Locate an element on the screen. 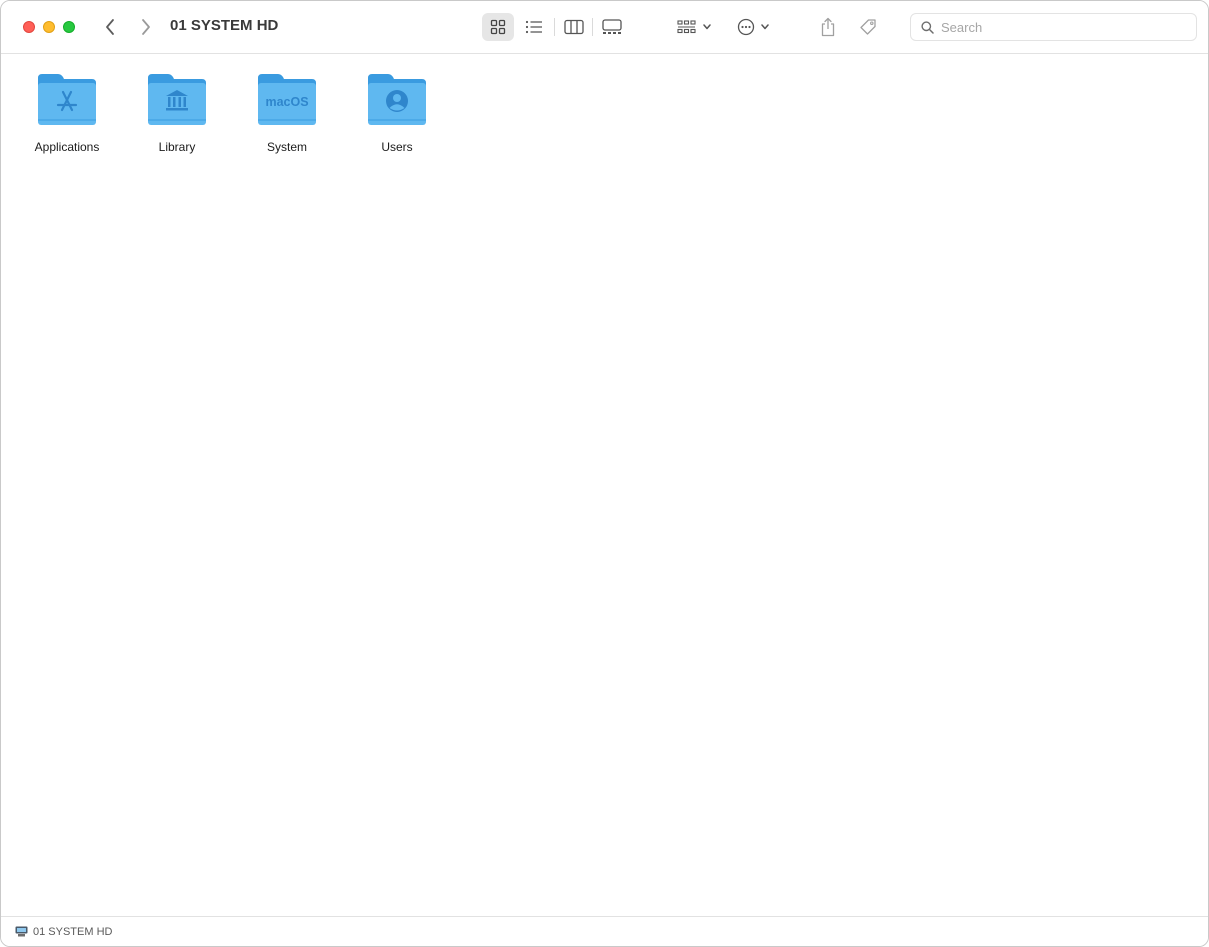 The height and width of the screenshot is (947, 1209). list-icon is located at coordinates (533, 27).